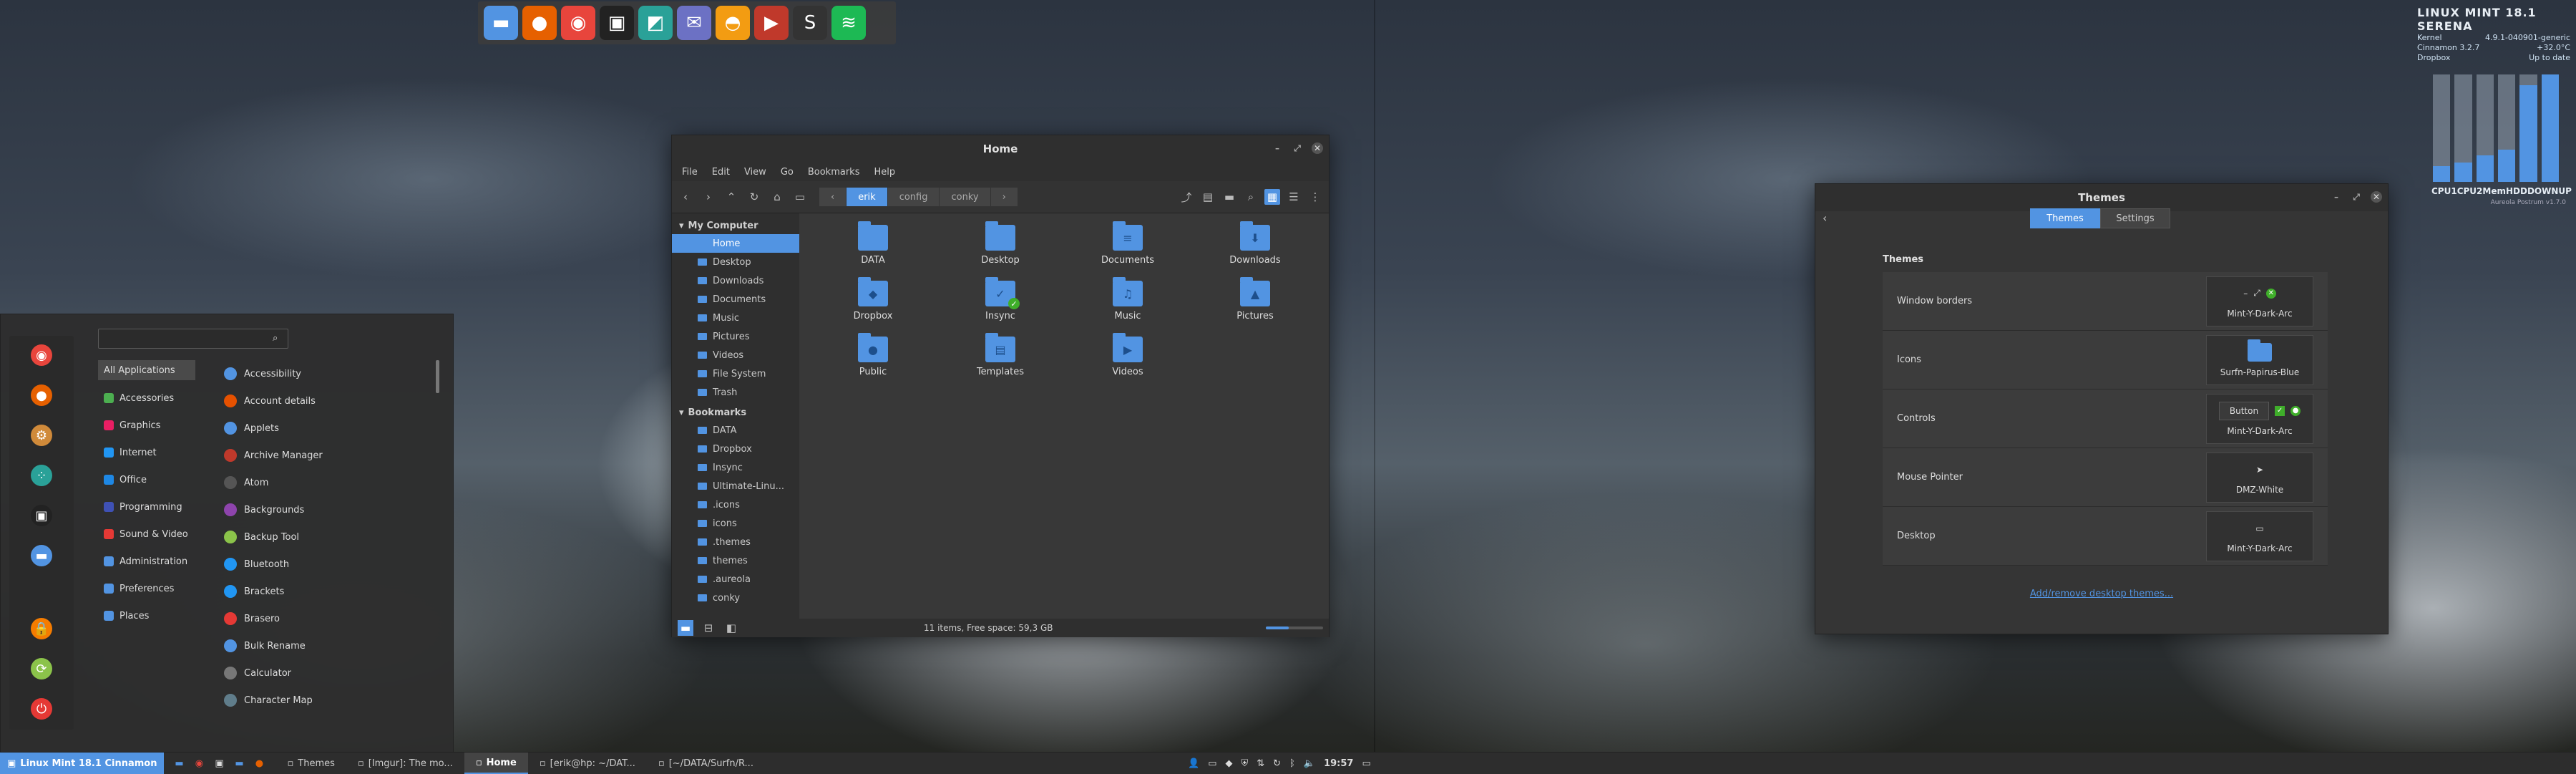 Image resolution: width=2576 pixels, height=774 pixels. I want to click on file-item-desktop: Desktop, so click(1000, 251).